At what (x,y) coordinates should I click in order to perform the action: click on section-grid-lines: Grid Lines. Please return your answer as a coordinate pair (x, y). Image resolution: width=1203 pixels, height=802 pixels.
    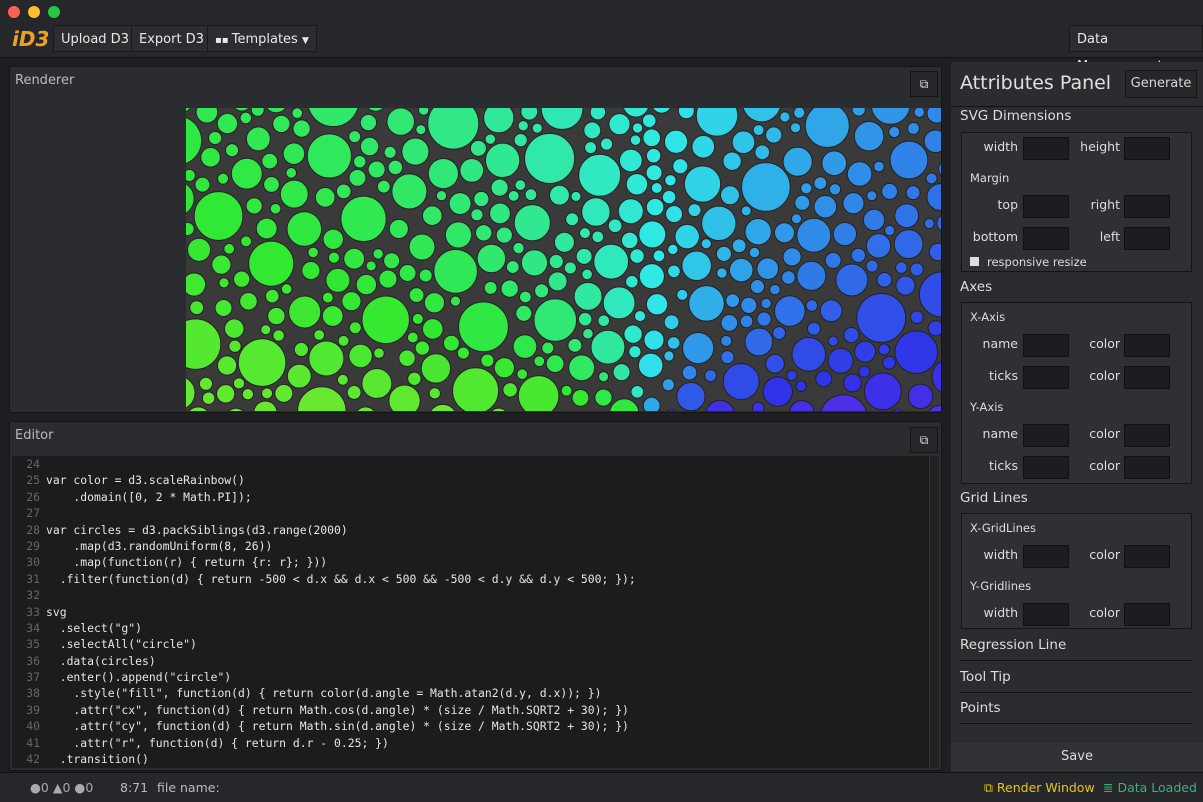
    Looking at the image, I should click on (994, 498).